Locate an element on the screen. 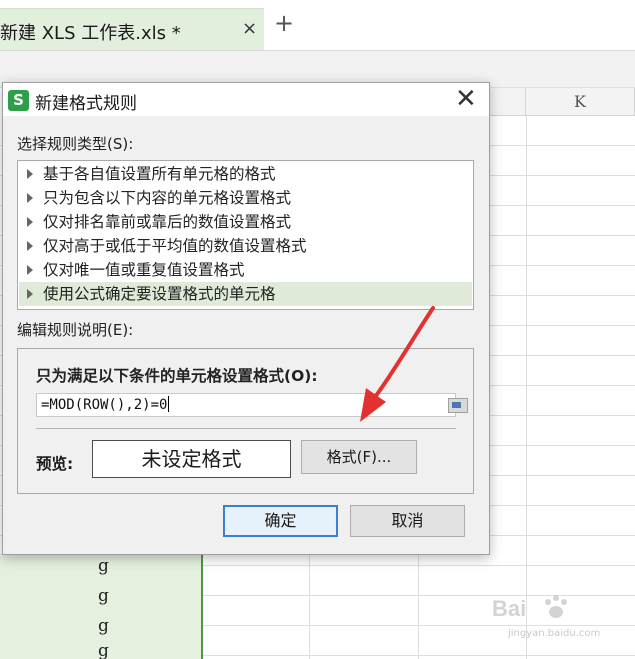  close-tab-icon: × is located at coordinates (249, 28).